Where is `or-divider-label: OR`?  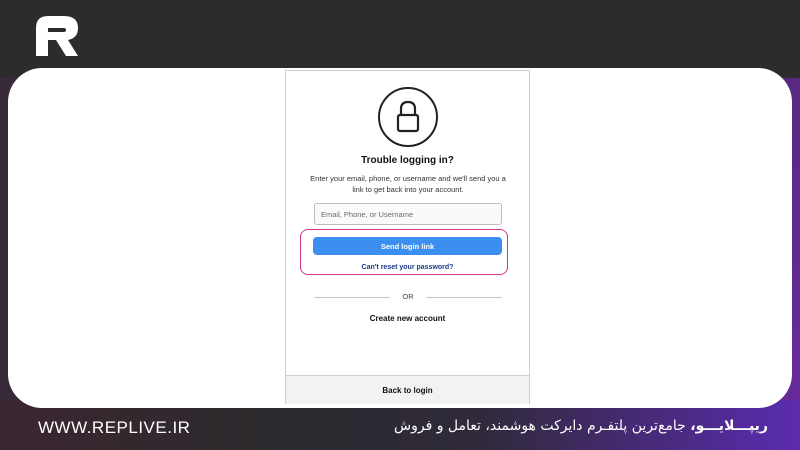 or-divider-label: OR is located at coordinates (408, 296).